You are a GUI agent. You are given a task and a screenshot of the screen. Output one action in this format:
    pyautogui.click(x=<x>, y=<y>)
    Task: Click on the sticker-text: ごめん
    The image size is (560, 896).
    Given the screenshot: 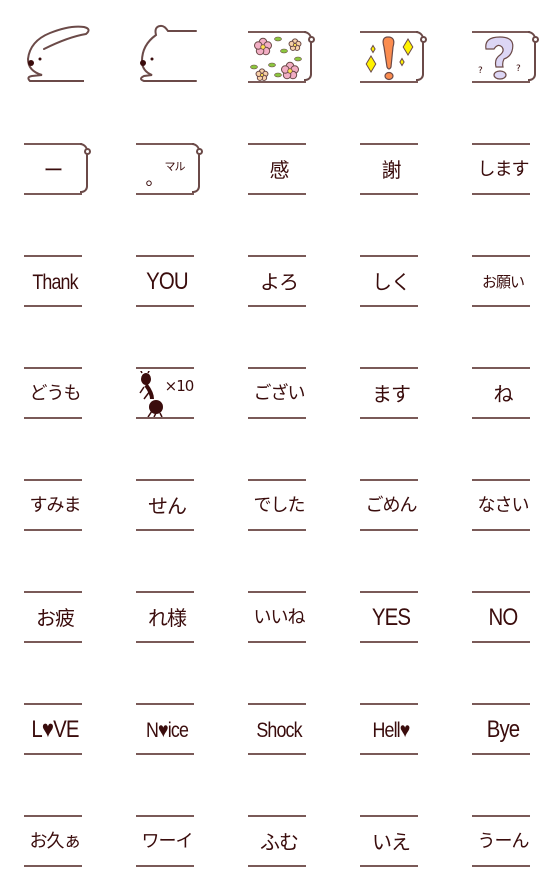 What is the action you would take?
    pyautogui.click(x=391, y=505)
    